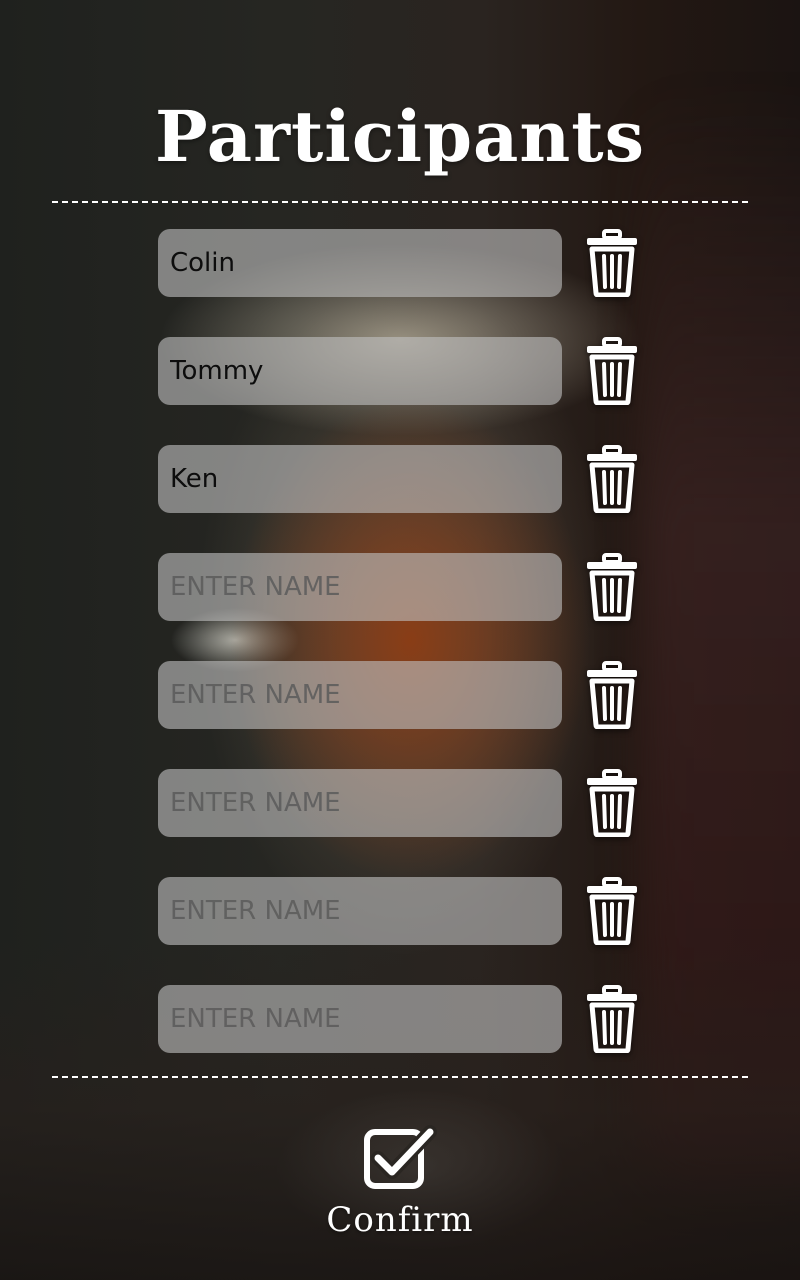 The width and height of the screenshot is (800, 1280). What do you see at coordinates (400, 202) in the screenshot?
I see `top-divider` at bounding box center [400, 202].